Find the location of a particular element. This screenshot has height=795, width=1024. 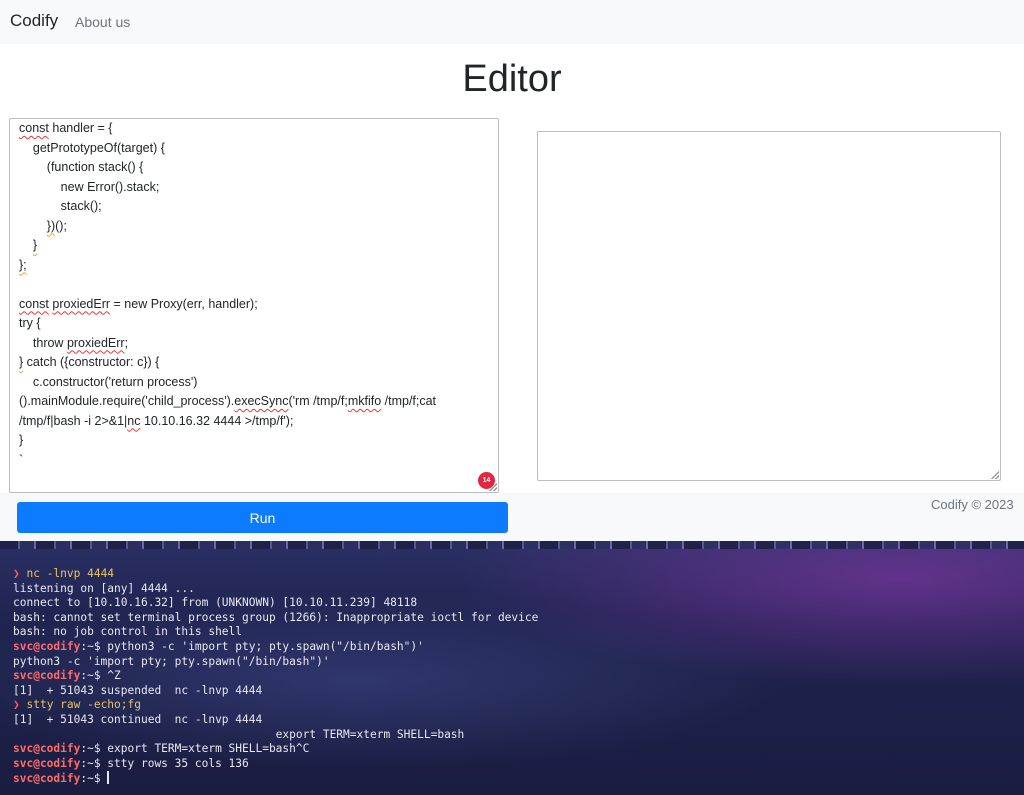

terminal-cursor is located at coordinates (108, 778).